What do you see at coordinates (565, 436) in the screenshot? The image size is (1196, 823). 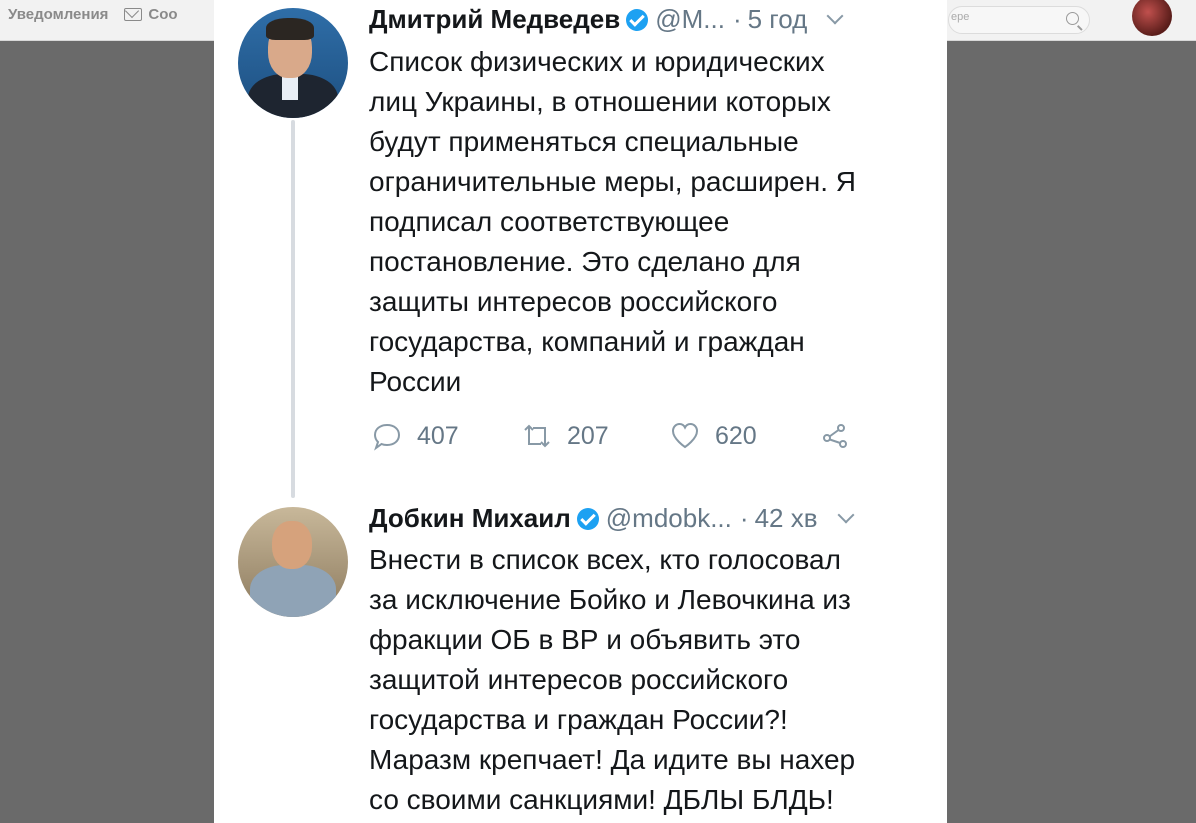 I see `retweet-button: 207` at bounding box center [565, 436].